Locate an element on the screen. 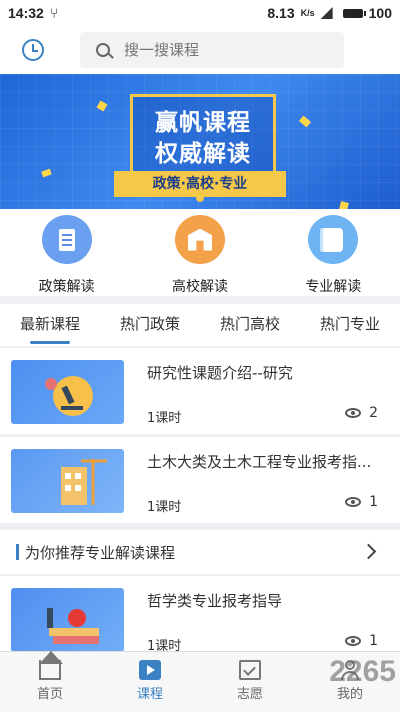 The image size is (400, 712). nav-home: 首页 is located at coordinates (50, 682).